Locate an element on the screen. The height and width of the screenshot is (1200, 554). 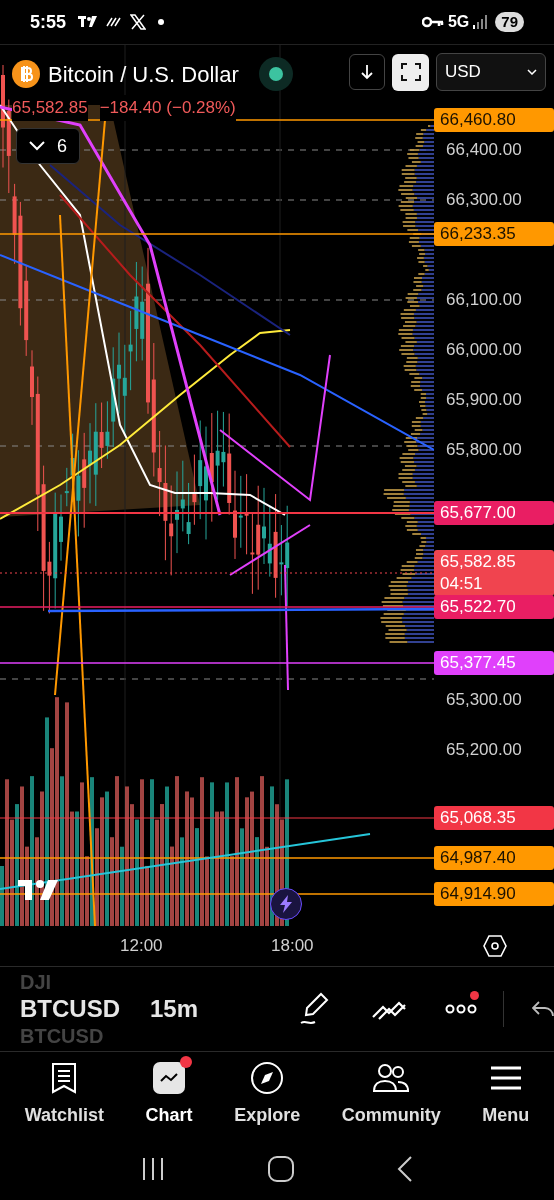
symbol-item: BTCUSD is located at coordinates (74, 1009).